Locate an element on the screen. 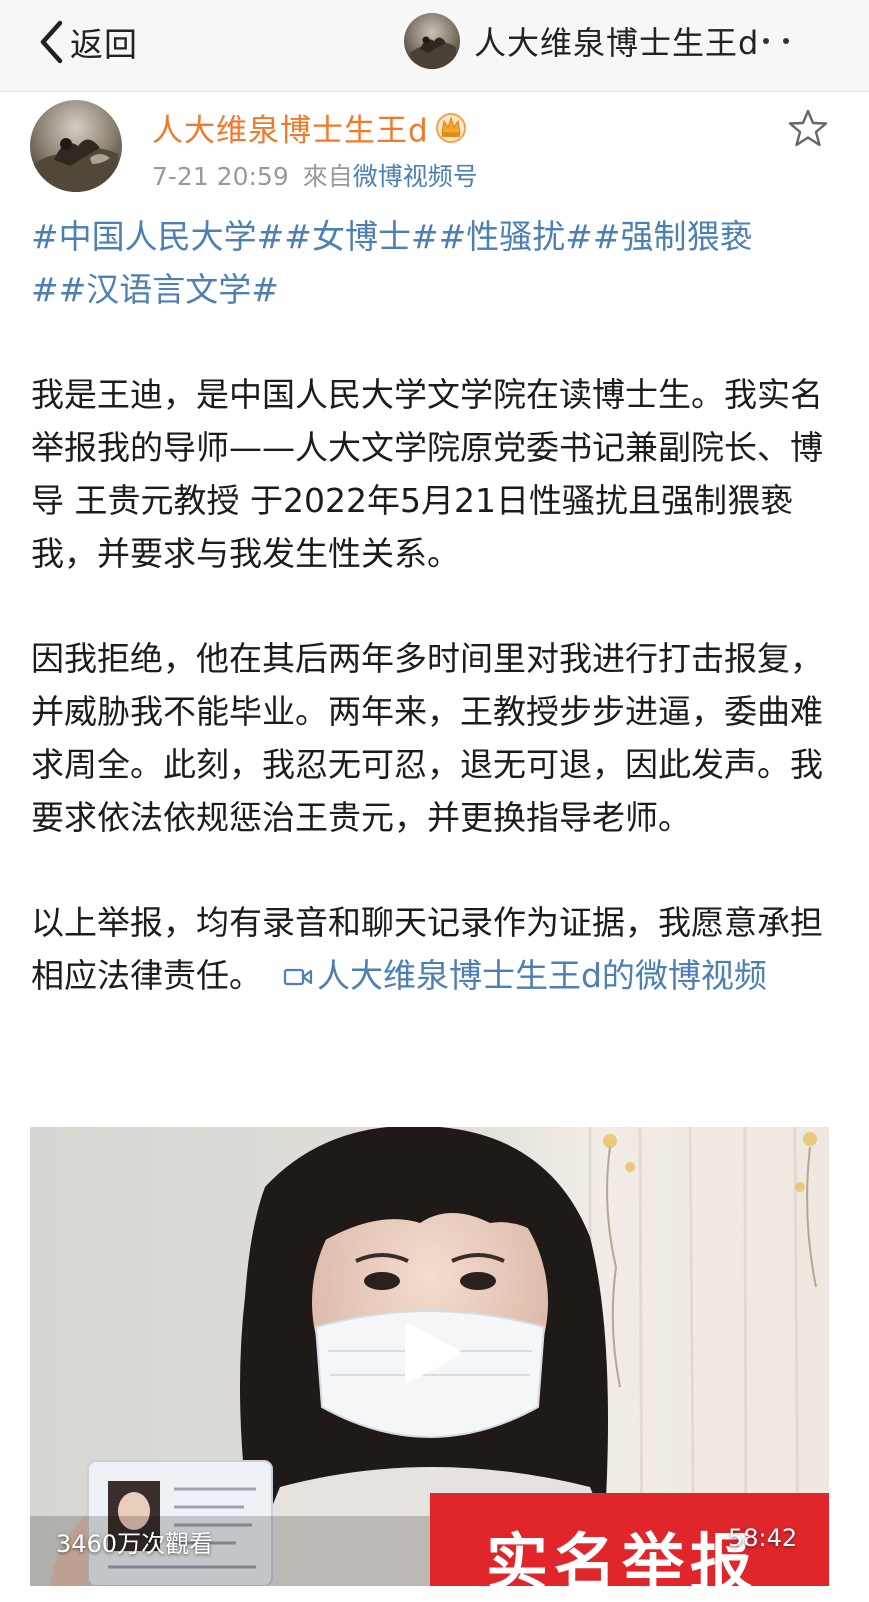 The width and height of the screenshot is (869, 1602). author-name: 人大维泉博士生王d is located at coordinates (290, 127).